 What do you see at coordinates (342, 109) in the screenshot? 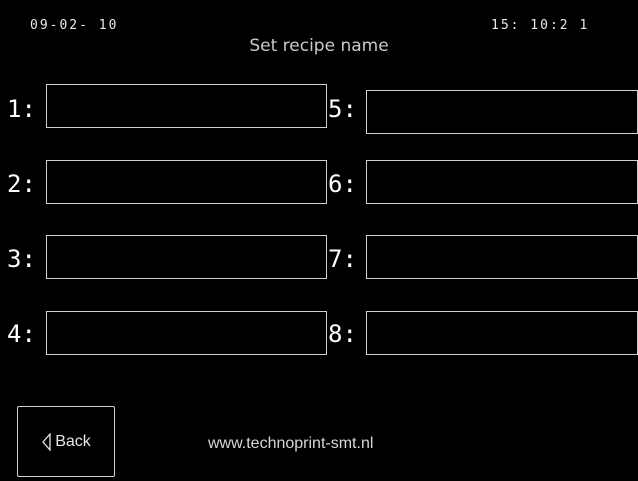
I see `slot-label-5: 5:` at bounding box center [342, 109].